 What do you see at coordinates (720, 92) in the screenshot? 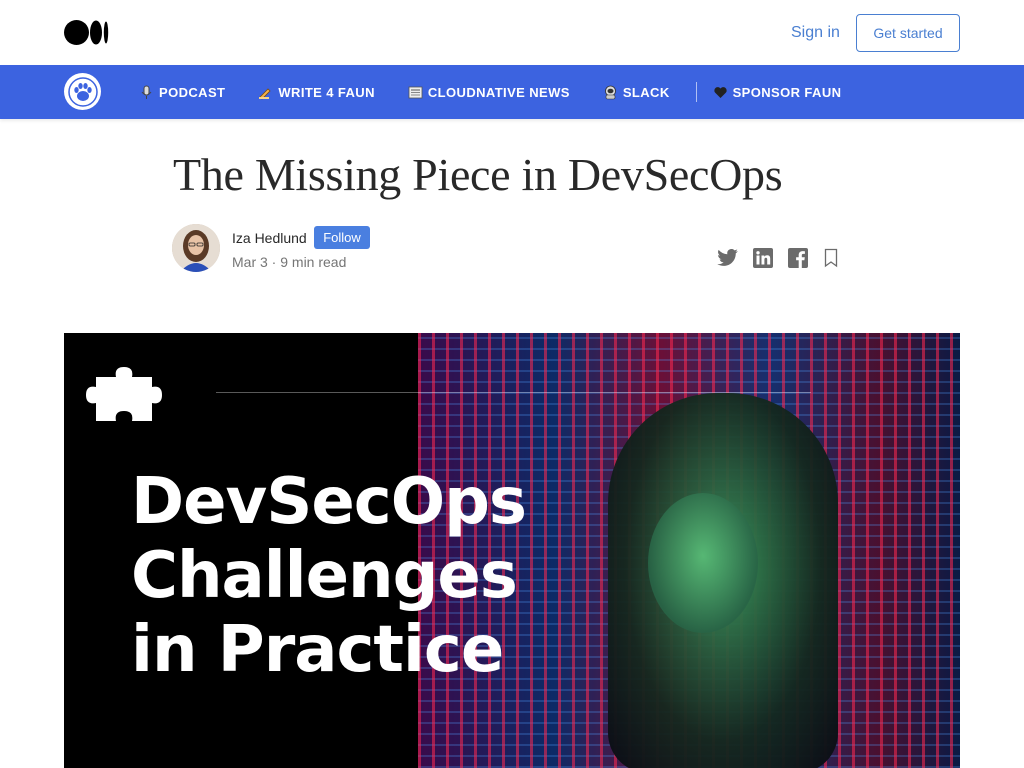
I see `heart-icon` at bounding box center [720, 92].